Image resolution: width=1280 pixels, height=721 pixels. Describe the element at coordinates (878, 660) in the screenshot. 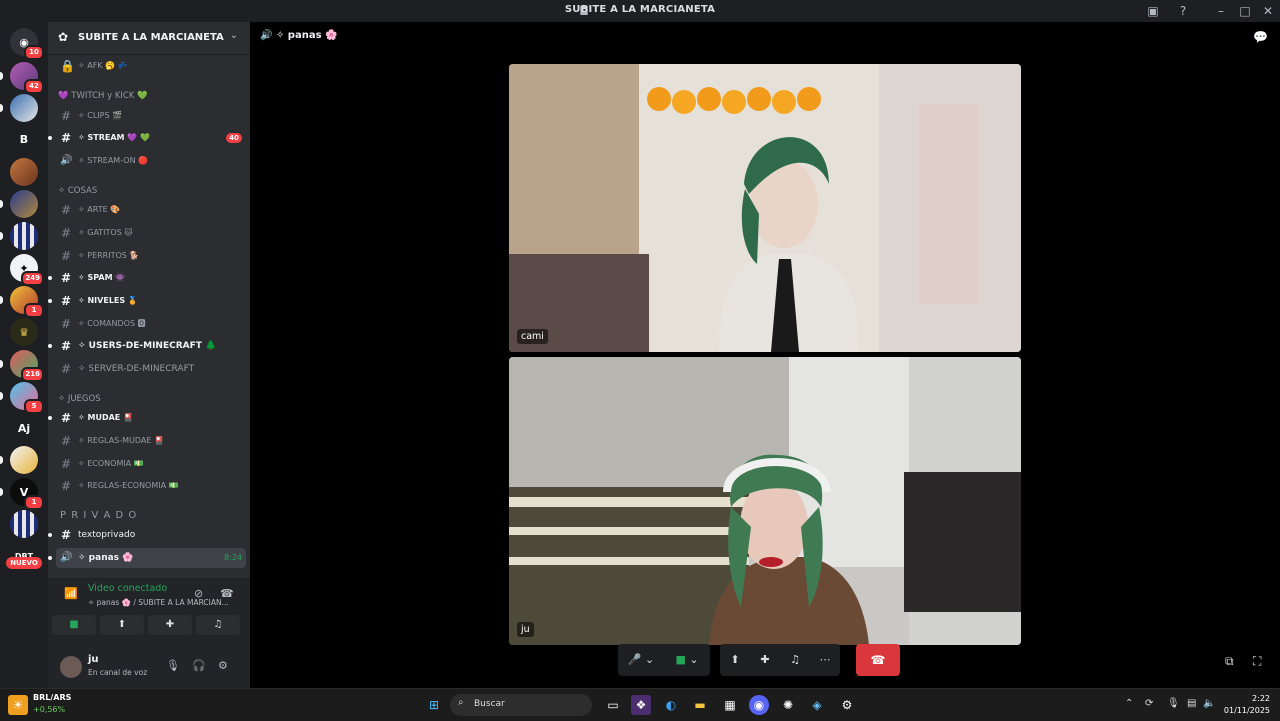

I see `disconnect-button: ☎` at that location.